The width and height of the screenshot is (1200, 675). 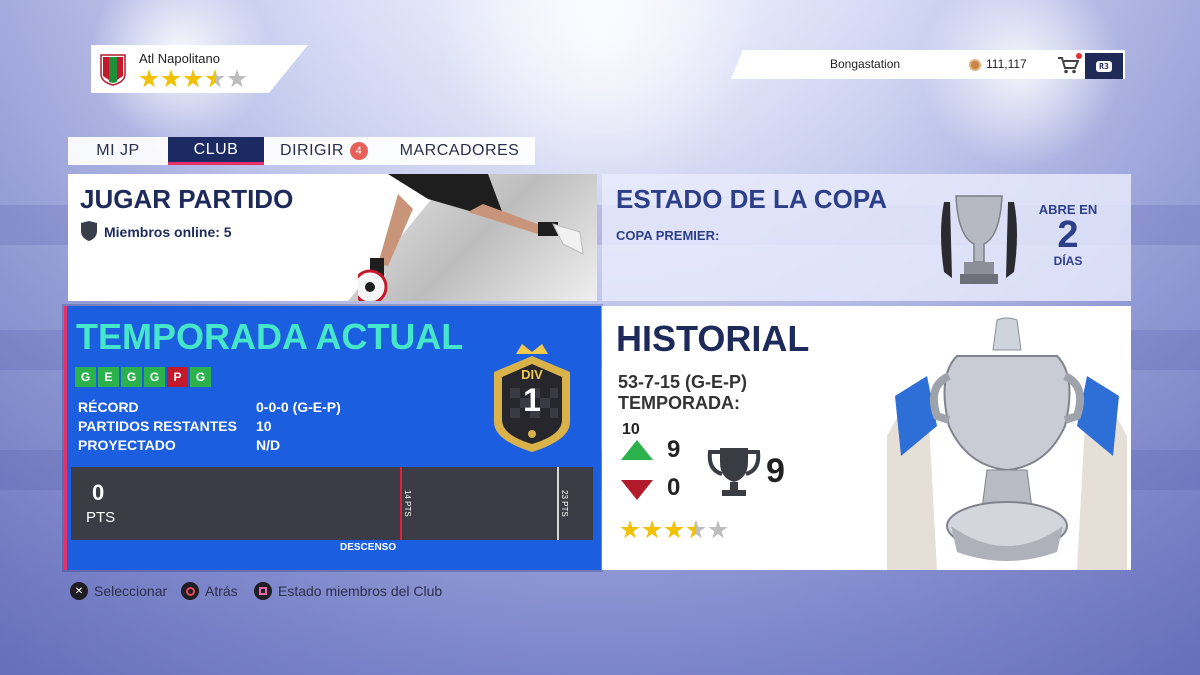 What do you see at coordinates (1007, 443) in the screenshot?
I see `trophy-held-image` at bounding box center [1007, 443].